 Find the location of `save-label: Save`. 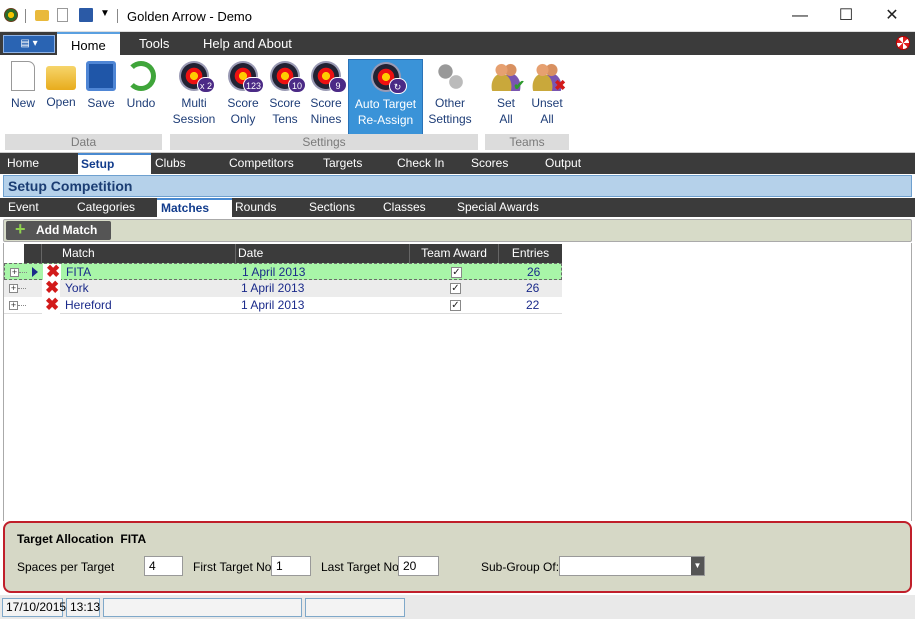

save-label: Save is located at coordinates (101, 103).